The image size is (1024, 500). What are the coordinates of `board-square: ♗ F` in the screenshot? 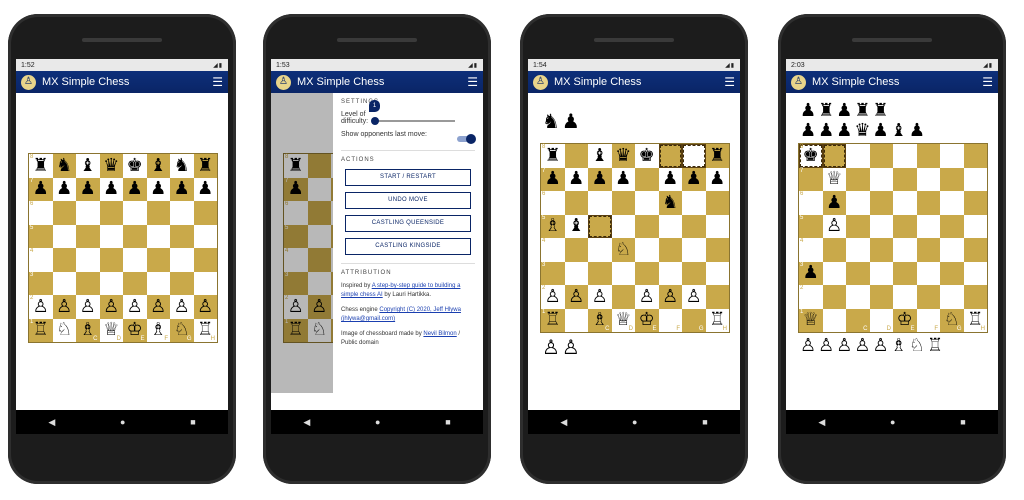 It's located at (158, 330).